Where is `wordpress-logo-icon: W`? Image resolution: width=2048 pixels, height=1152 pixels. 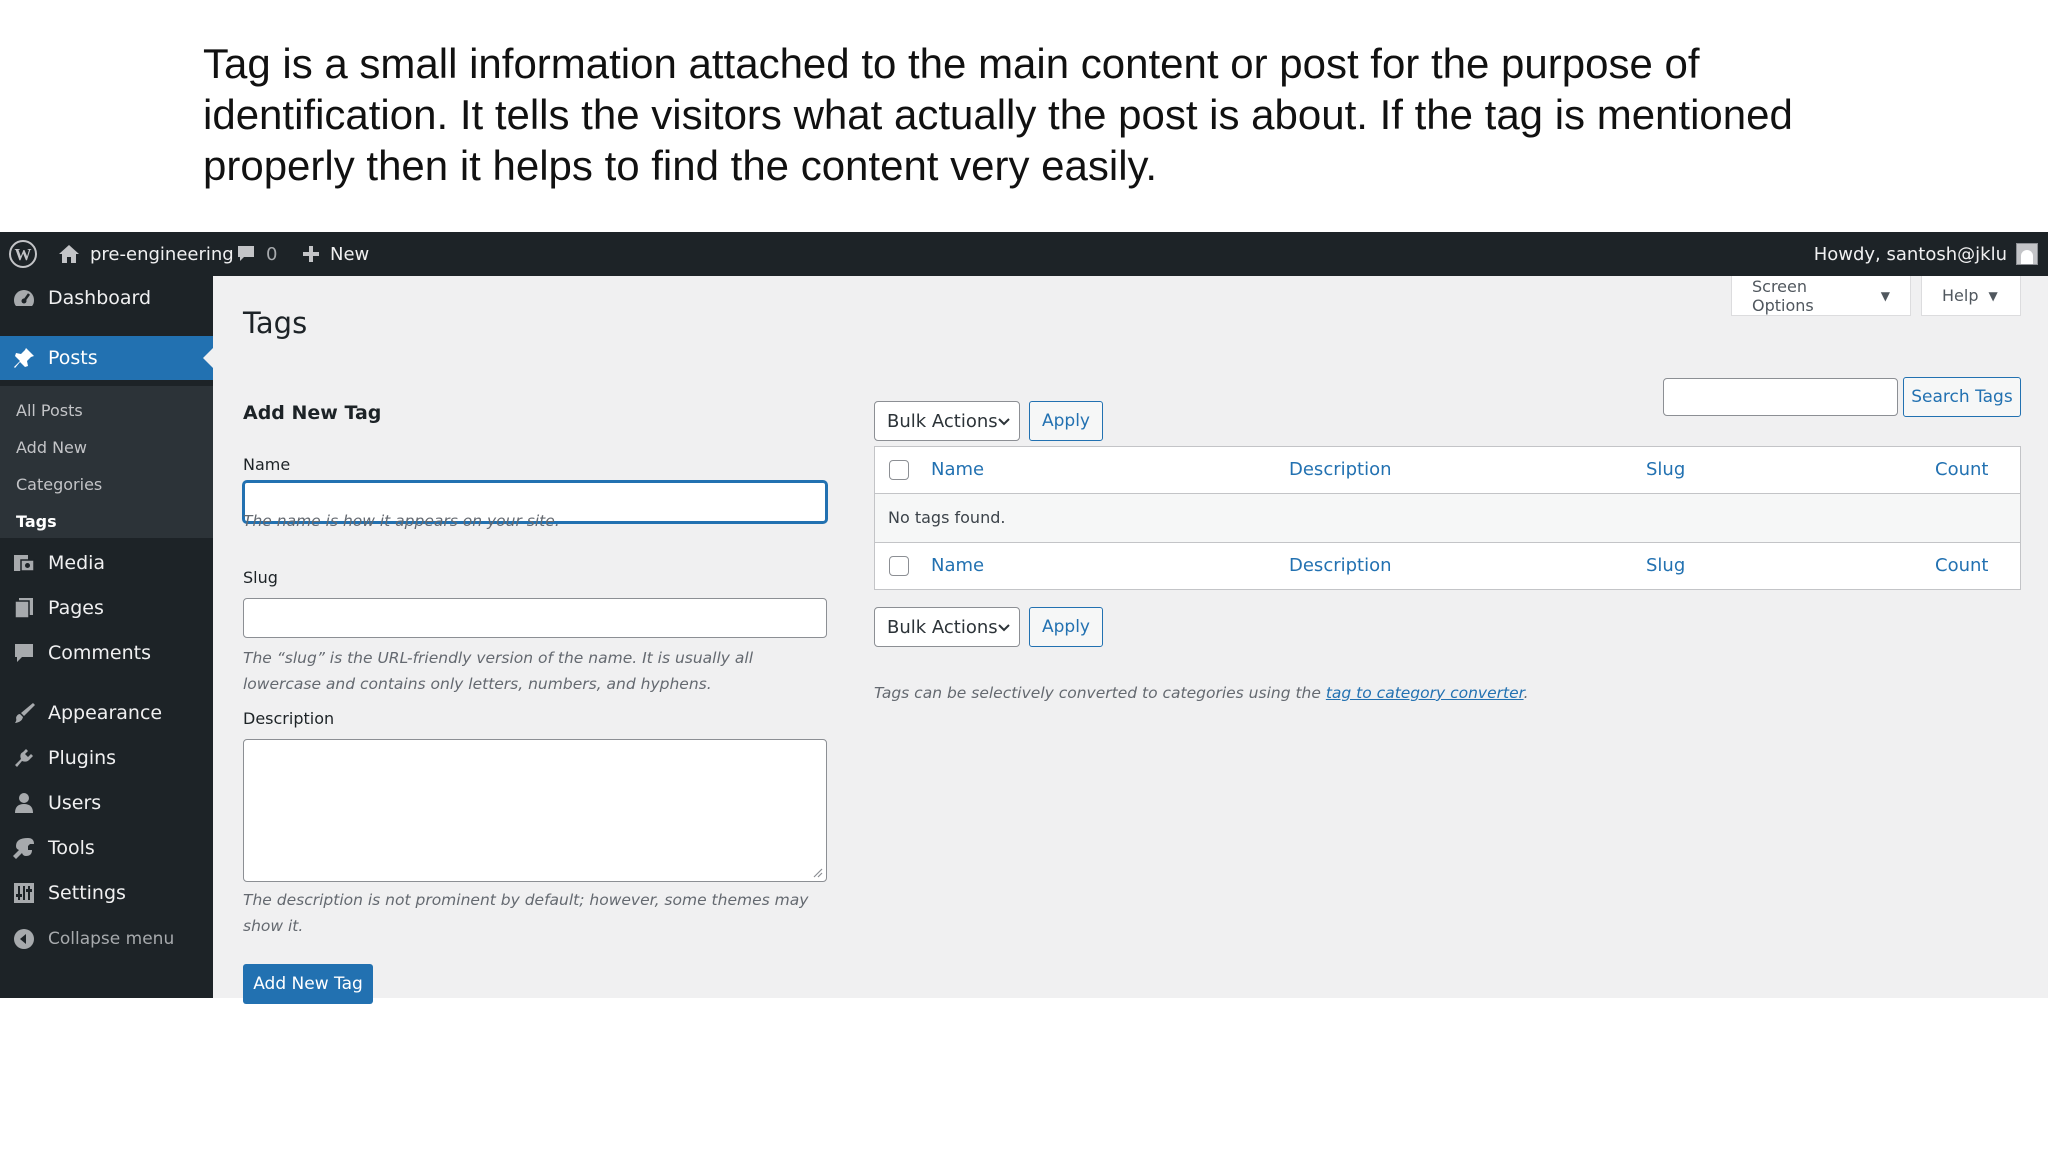 wordpress-logo-icon: W is located at coordinates (23, 254).